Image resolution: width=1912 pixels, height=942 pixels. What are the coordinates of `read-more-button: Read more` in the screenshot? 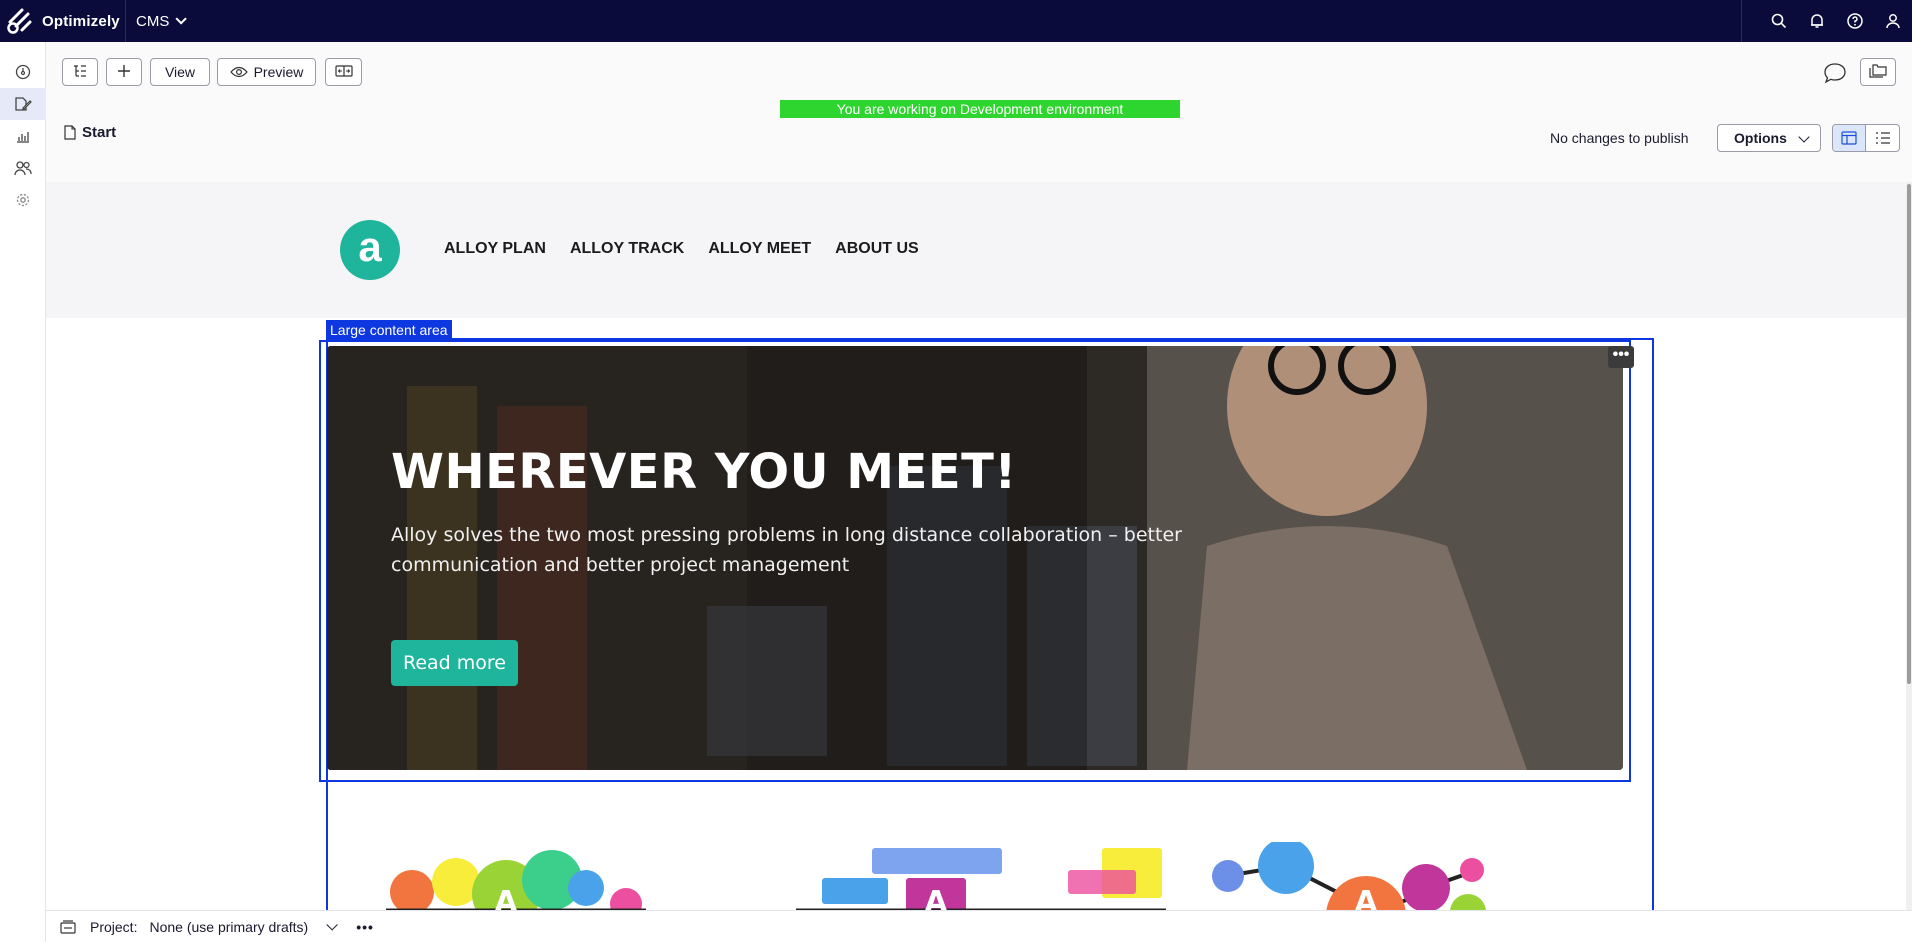 It's located at (454, 663).